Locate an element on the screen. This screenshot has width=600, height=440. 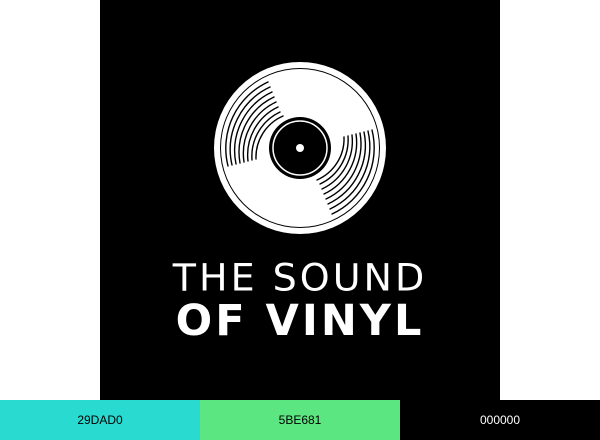
swatch-29dad0: 29DAD0 is located at coordinates (100, 420).